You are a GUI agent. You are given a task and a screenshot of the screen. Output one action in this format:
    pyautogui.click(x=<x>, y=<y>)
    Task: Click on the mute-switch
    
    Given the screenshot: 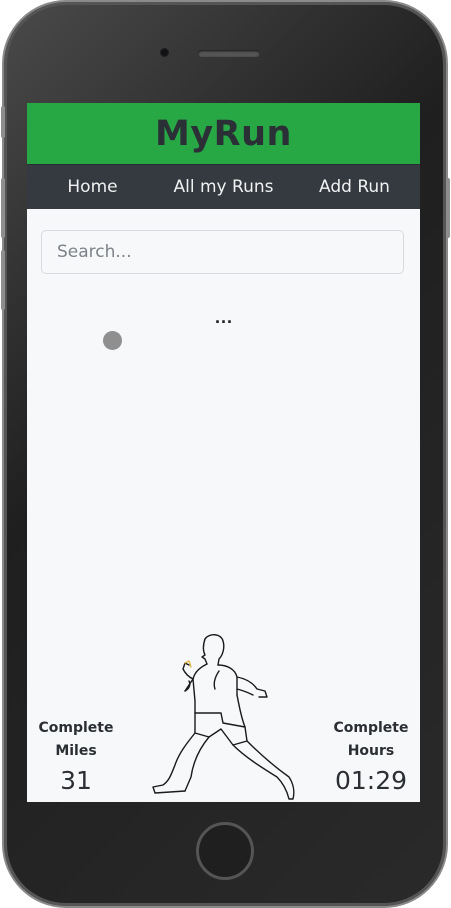 What is the action you would take?
    pyautogui.click(x=3, y=122)
    